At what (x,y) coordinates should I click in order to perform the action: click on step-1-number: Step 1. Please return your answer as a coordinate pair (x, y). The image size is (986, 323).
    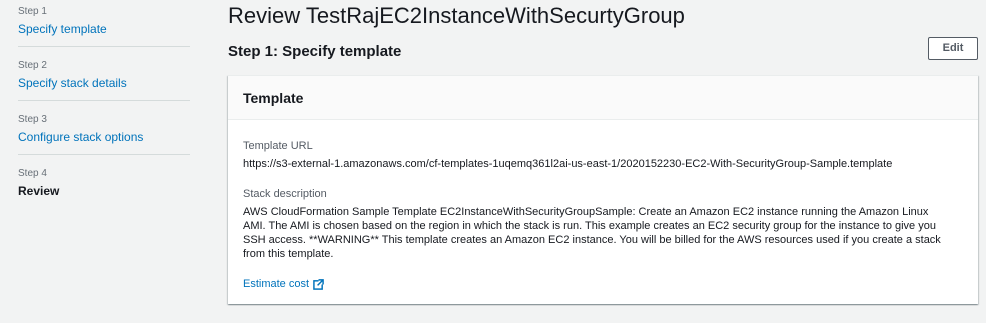
    Looking at the image, I should click on (32, 11).